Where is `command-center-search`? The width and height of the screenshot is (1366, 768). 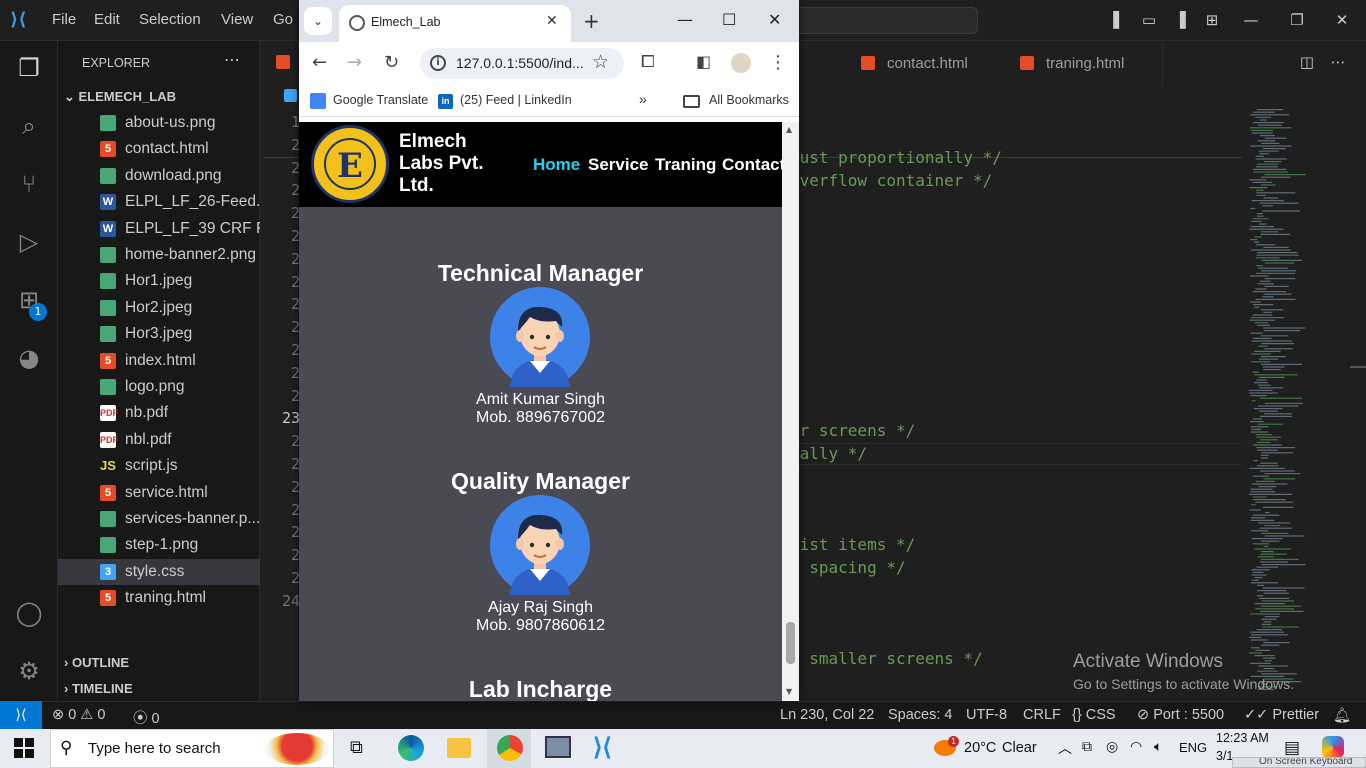
command-center-search is located at coordinates (884, 20).